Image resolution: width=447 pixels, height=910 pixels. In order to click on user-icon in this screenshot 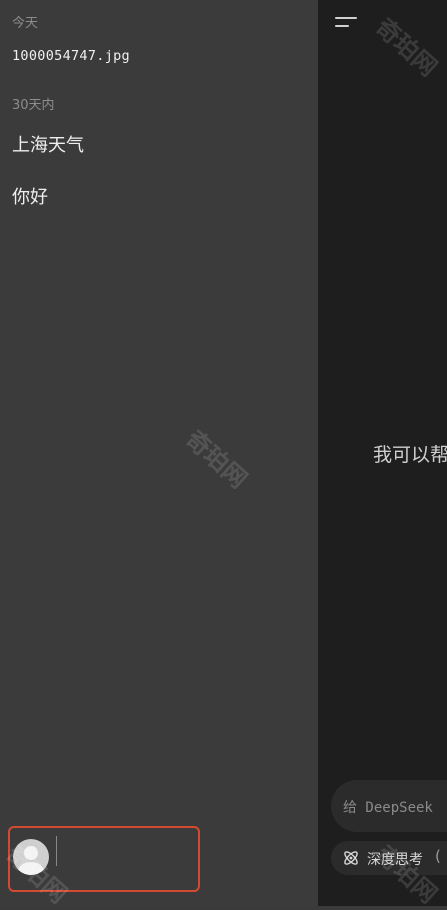, I will do `click(31, 860)`.